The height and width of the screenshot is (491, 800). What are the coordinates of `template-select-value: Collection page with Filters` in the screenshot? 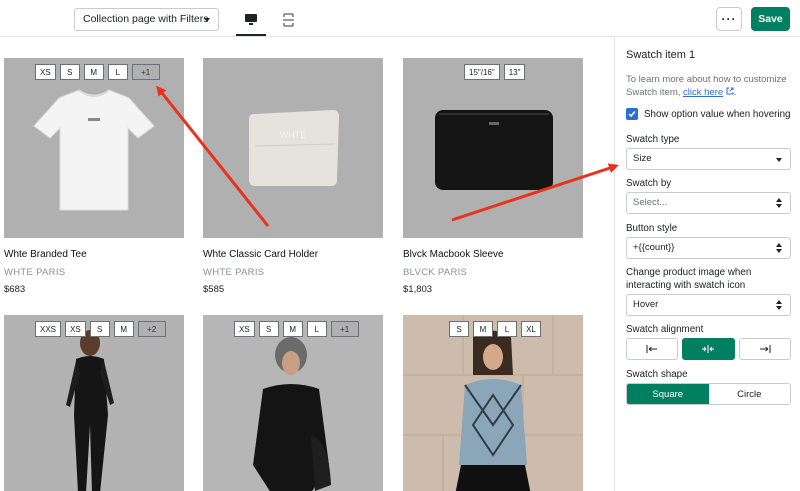 It's located at (146, 19).